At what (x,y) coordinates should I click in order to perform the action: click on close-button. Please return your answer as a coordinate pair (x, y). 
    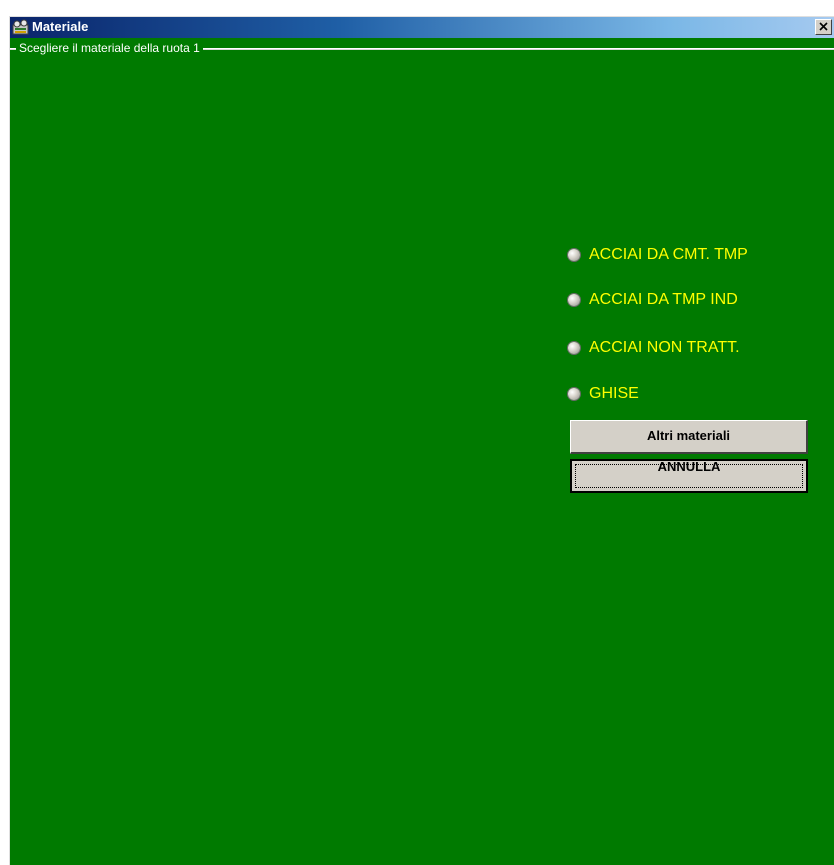
    Looking at the image, I should click on (823, 27).